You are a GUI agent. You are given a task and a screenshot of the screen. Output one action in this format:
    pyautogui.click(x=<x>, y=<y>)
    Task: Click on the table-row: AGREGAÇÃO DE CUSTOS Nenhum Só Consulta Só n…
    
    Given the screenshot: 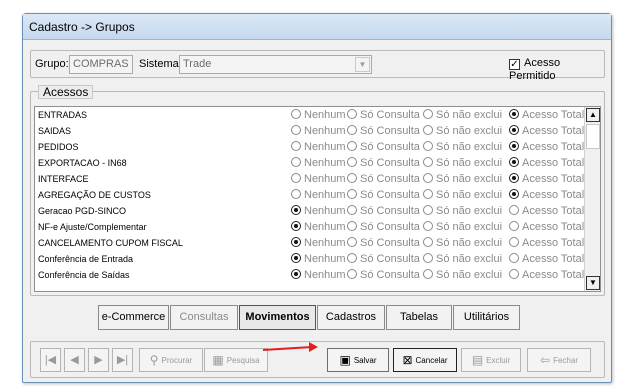 What is the action you would take?
    pyautogui.click(x=317, y=195)
    